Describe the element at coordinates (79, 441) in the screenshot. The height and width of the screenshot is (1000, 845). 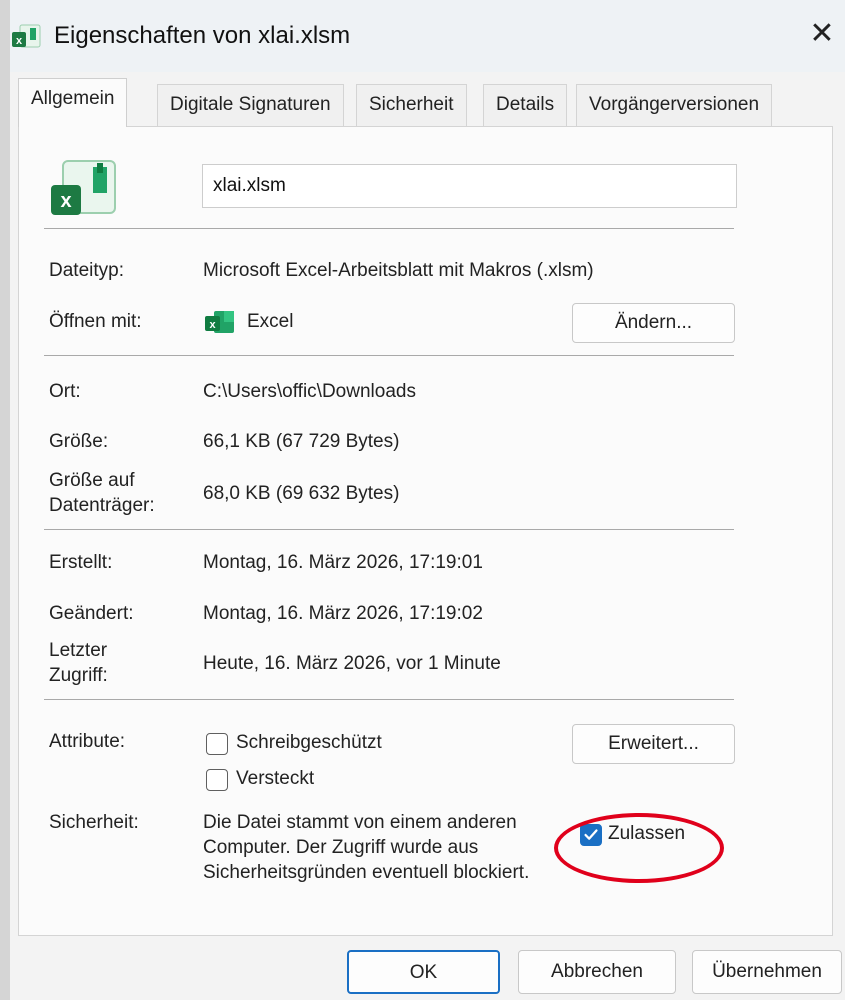
I see `size-label: Größe:` at that location.